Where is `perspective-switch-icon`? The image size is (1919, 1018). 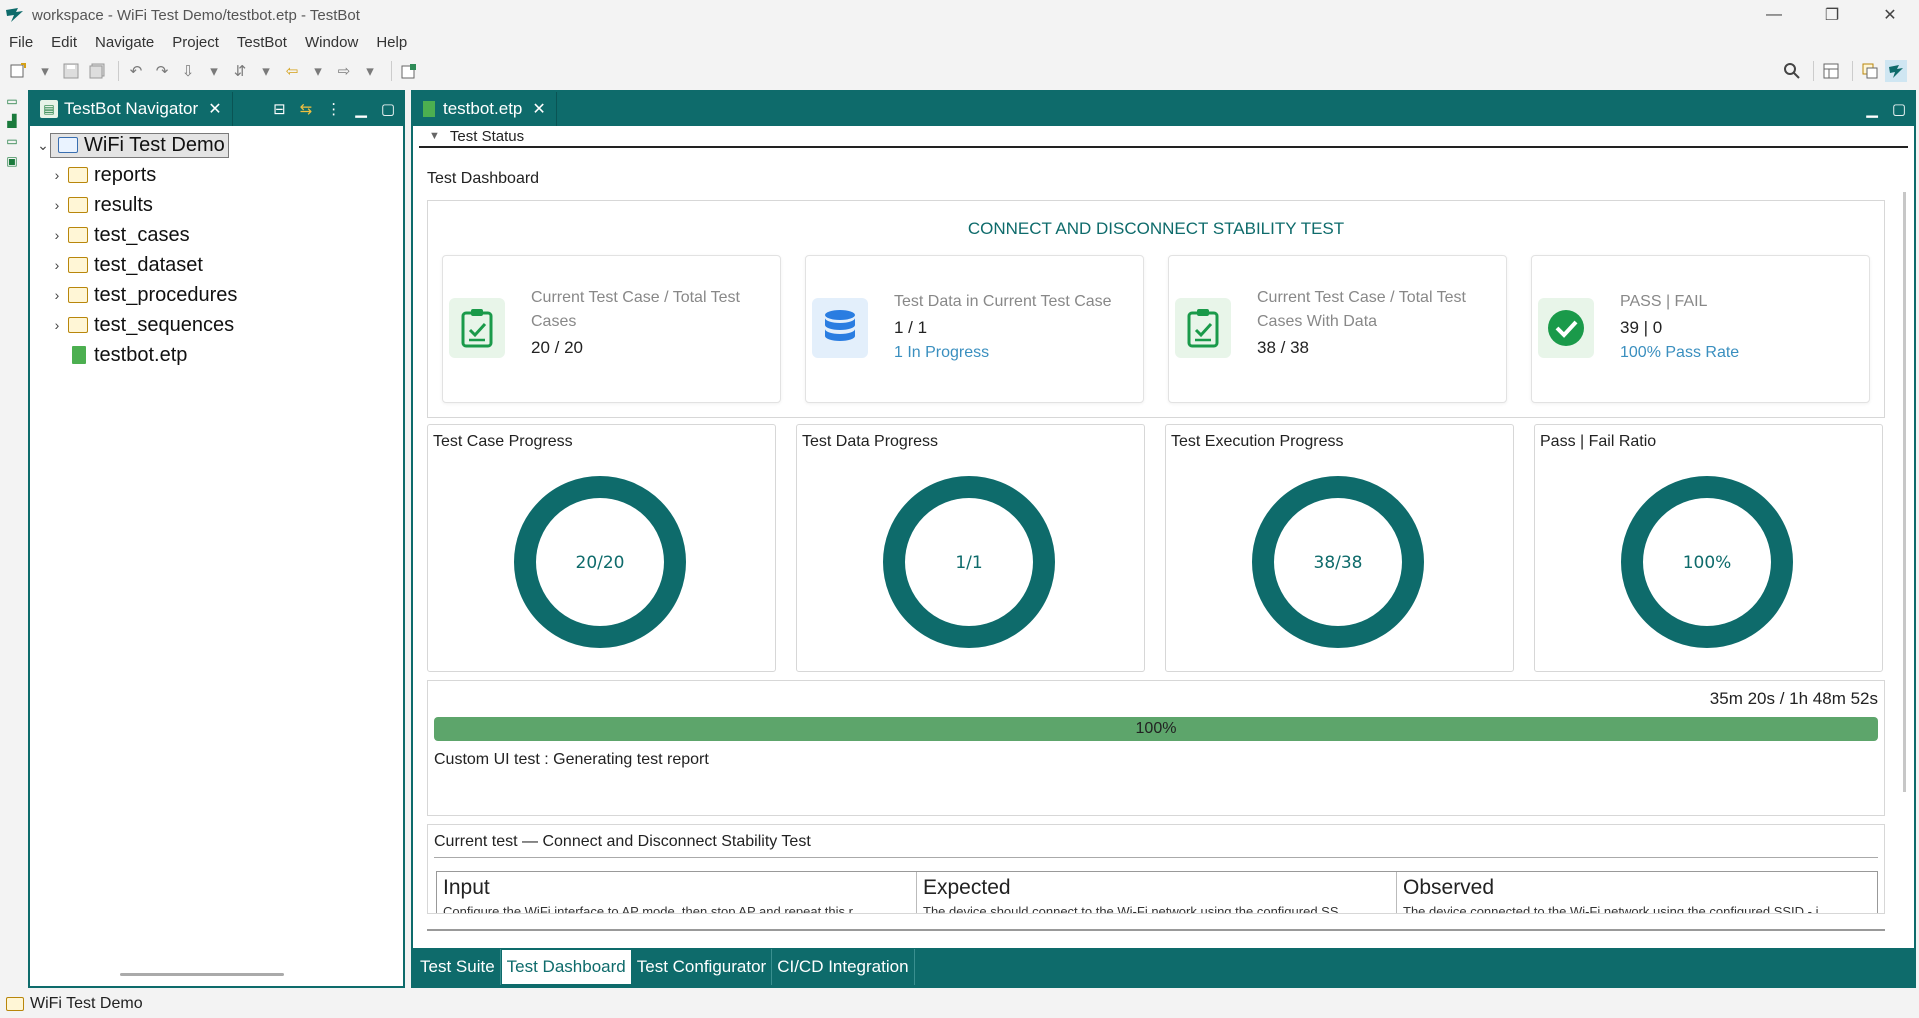
perspective-switch-icon is located at coordinates (1831, 71).